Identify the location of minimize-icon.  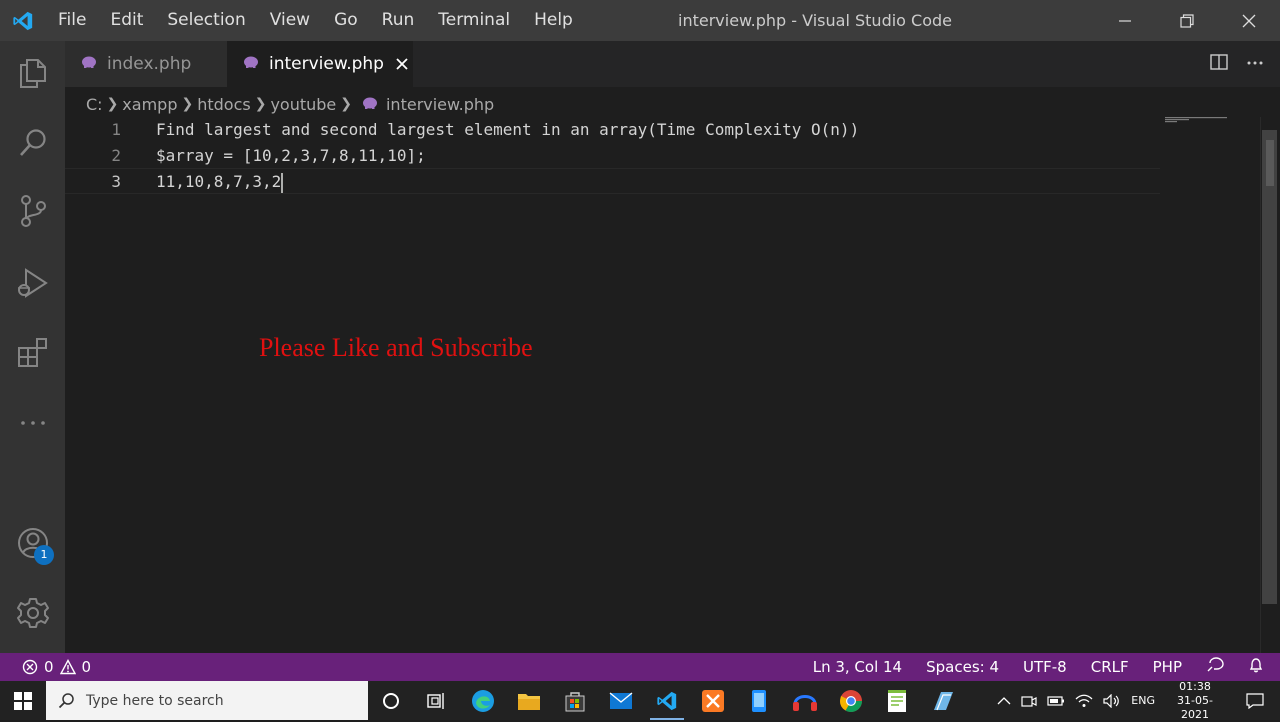
(1125, 20).